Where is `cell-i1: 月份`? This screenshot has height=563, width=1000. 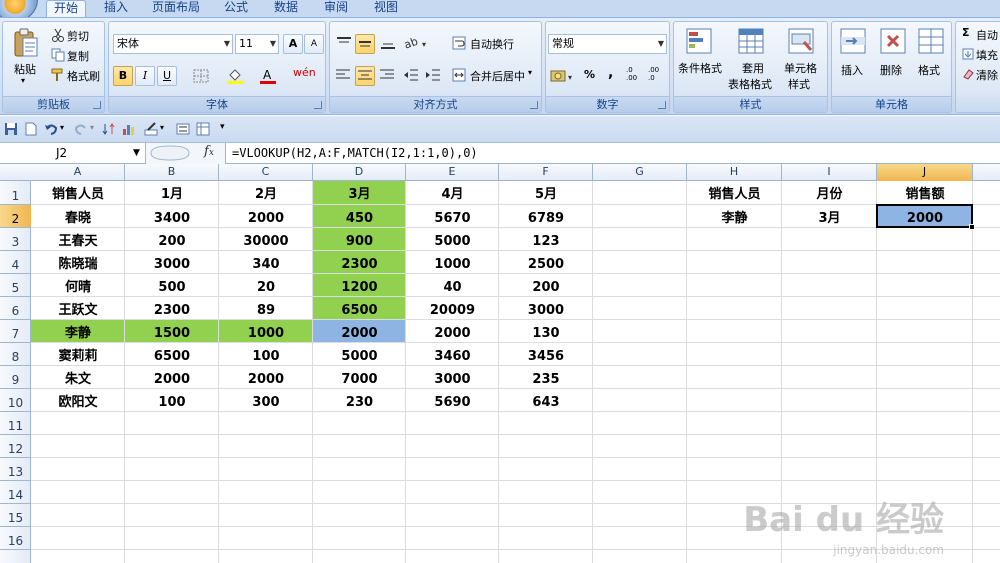
cell-i1: 月份 is located at coordinates (829, 193).